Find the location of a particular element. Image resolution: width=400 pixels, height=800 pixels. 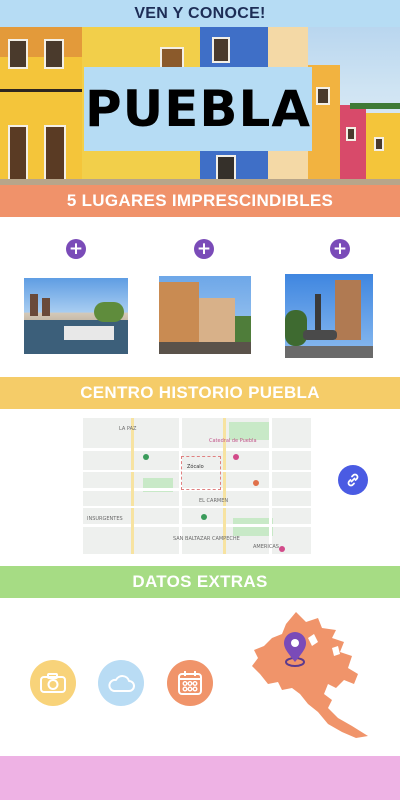

cloud-icon is located at coordinates (121, 683).